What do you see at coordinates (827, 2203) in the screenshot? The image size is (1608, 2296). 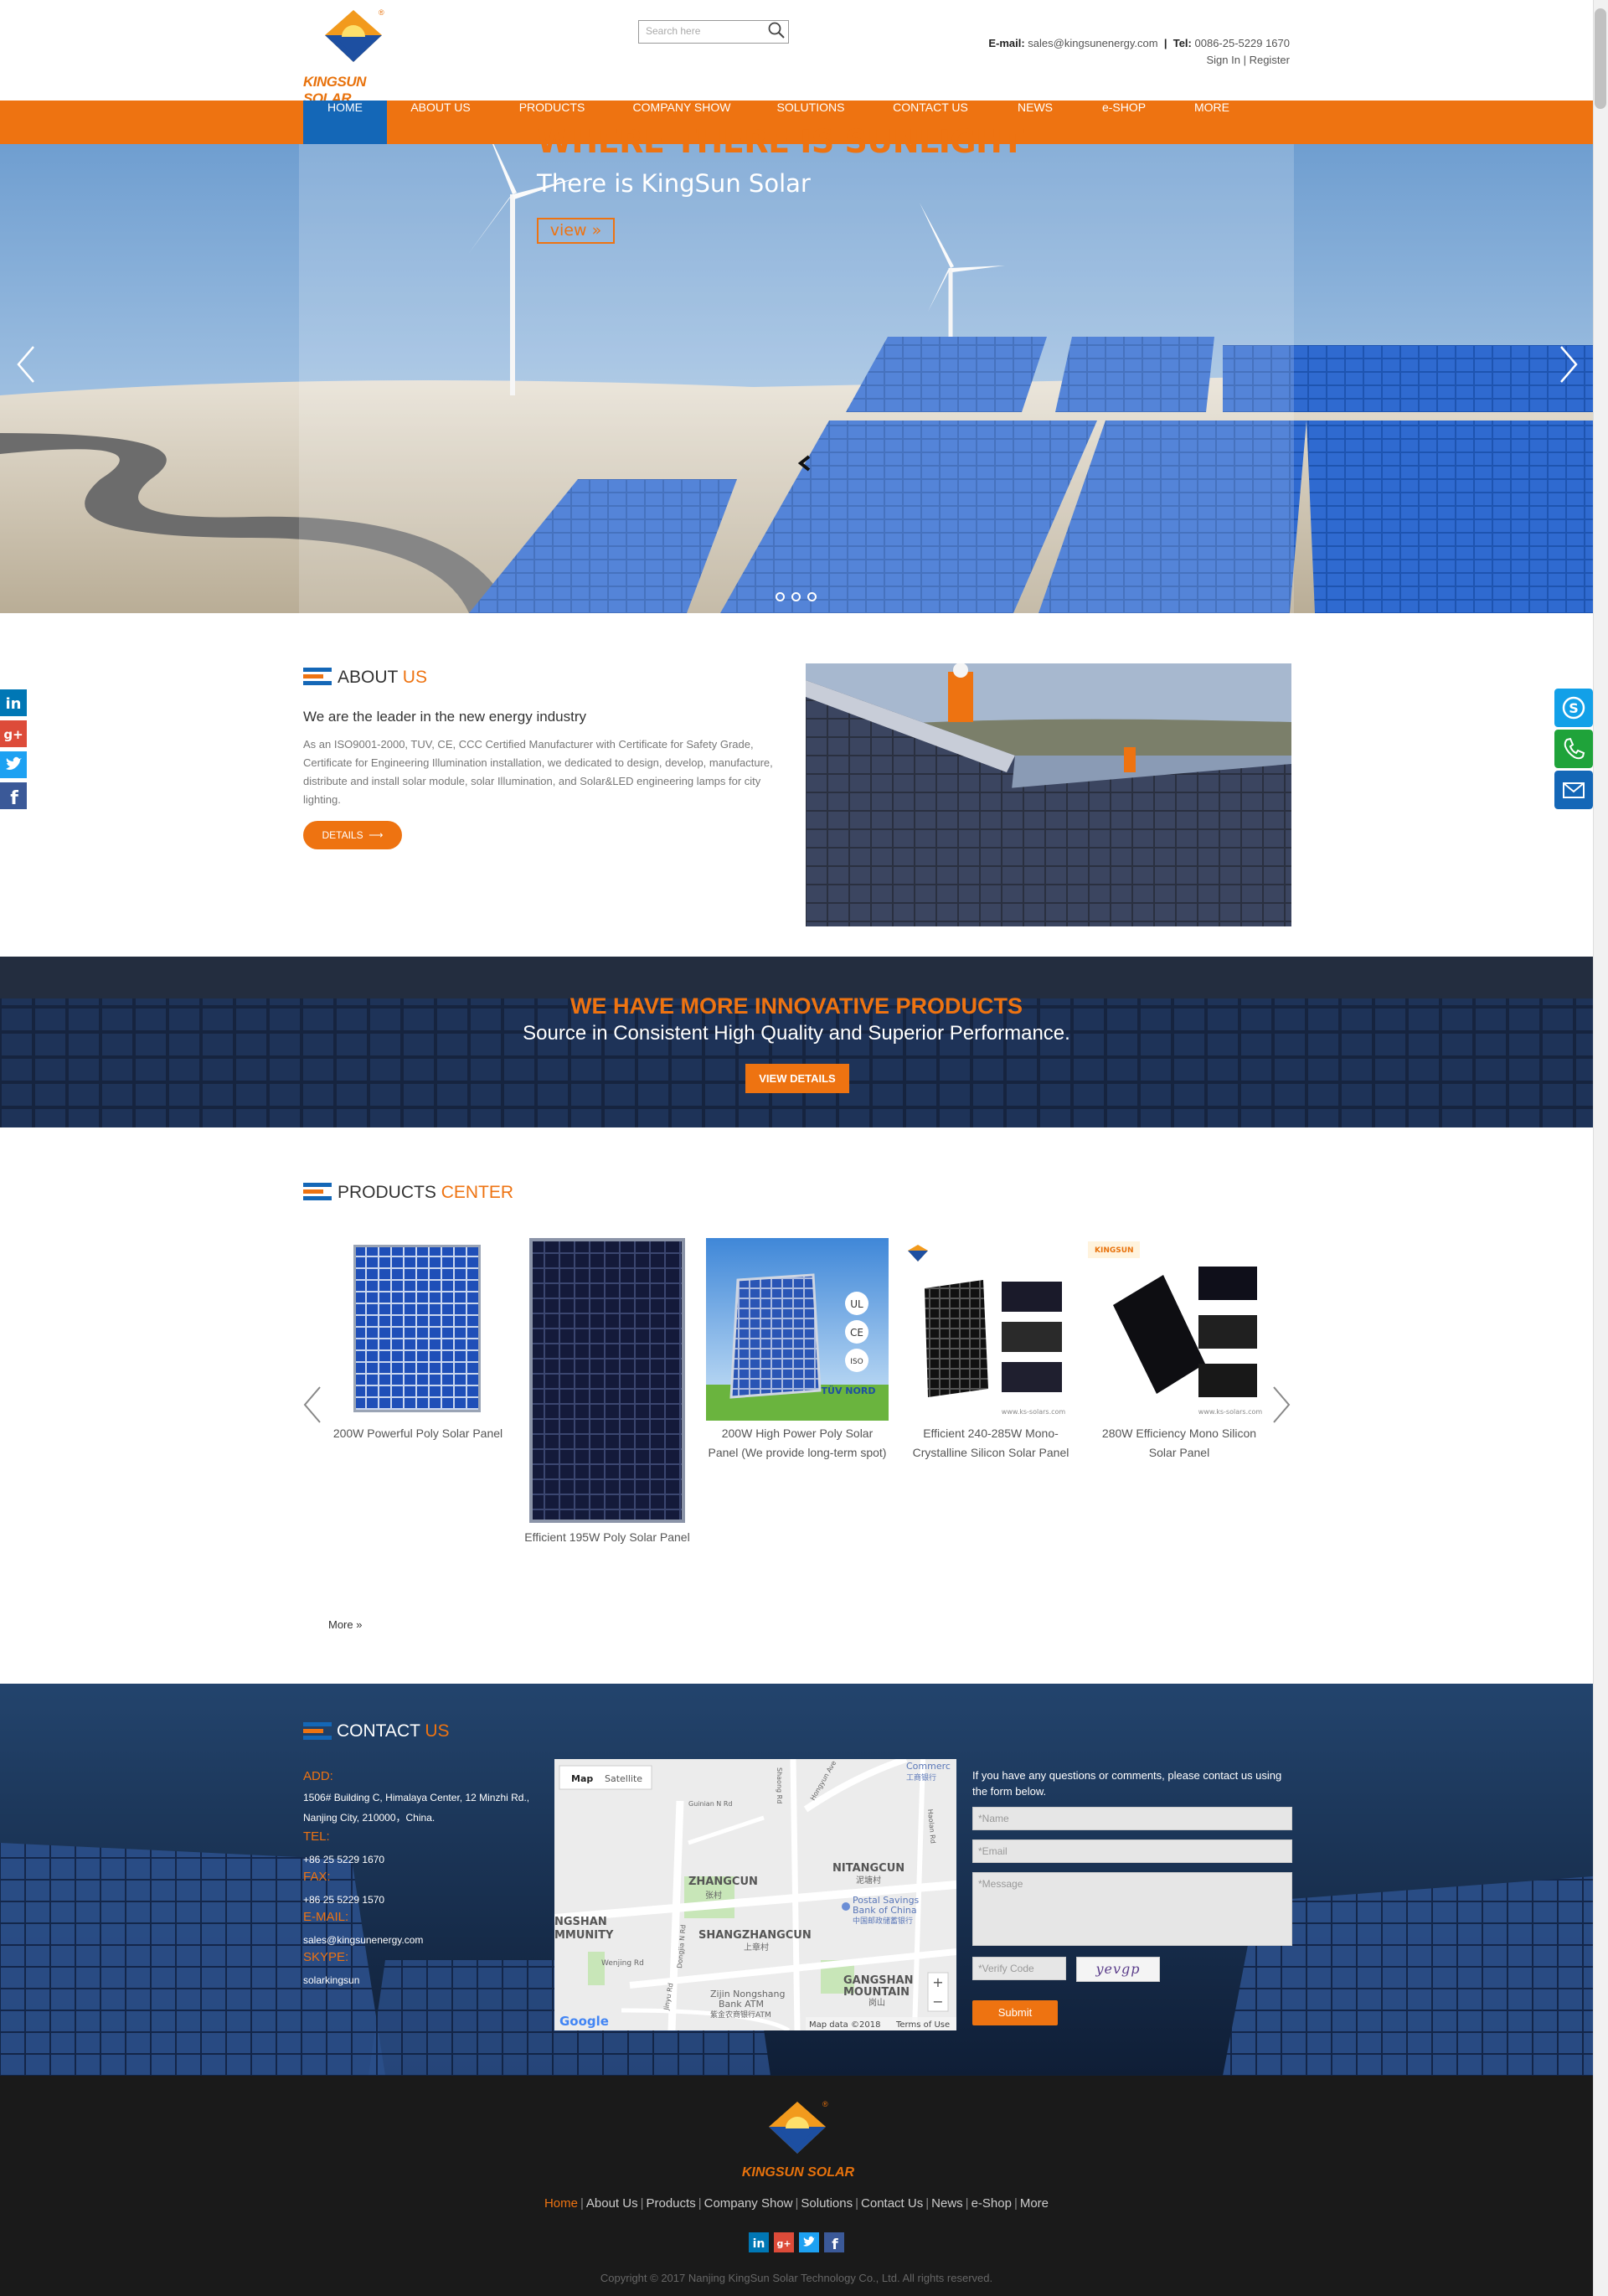 I see `footer-link-solutions: Solutions` at bounding box center [827, 2203].